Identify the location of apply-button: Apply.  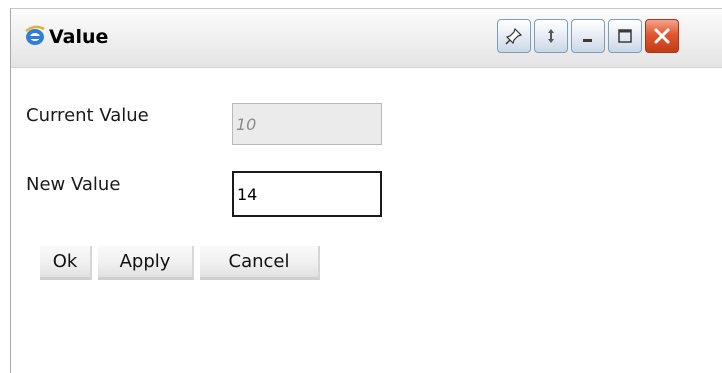
(146, 263).